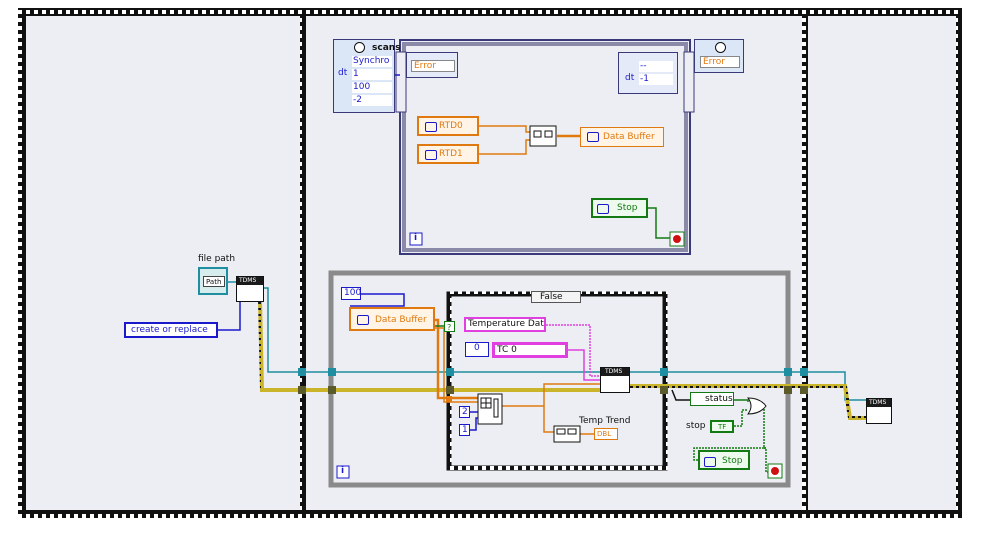 The width and height of the screenshot is (999, 543). I want to click on tdms-close-node: TDMS, so click(879, 411).